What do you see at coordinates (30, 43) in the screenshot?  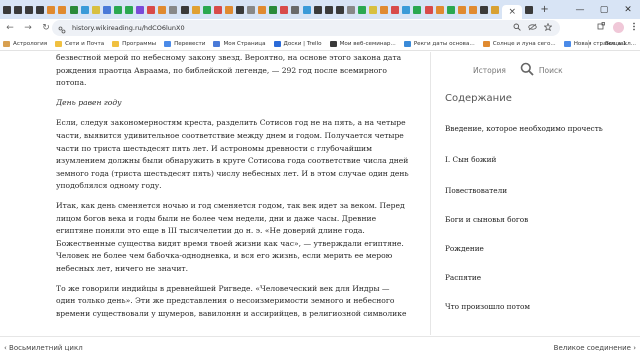 I see `bookmark-label: Астрология` at bounding box center [30, 43].